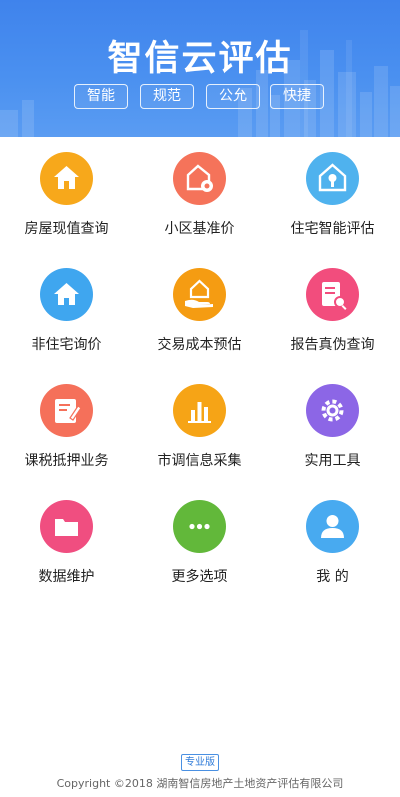 Image resolution: width=400 pixels, height=797 pixels. I want to click on hand-house-icon, so click(199, 294).